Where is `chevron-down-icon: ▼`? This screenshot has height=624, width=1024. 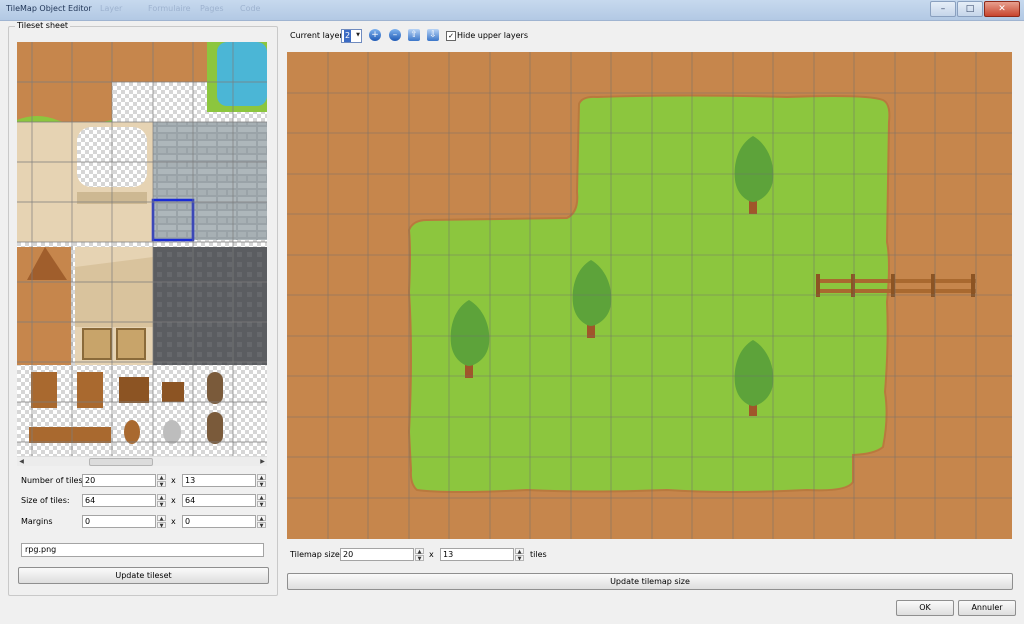 chevron-down-icon: ▼ is located at coordinates (358, 35).